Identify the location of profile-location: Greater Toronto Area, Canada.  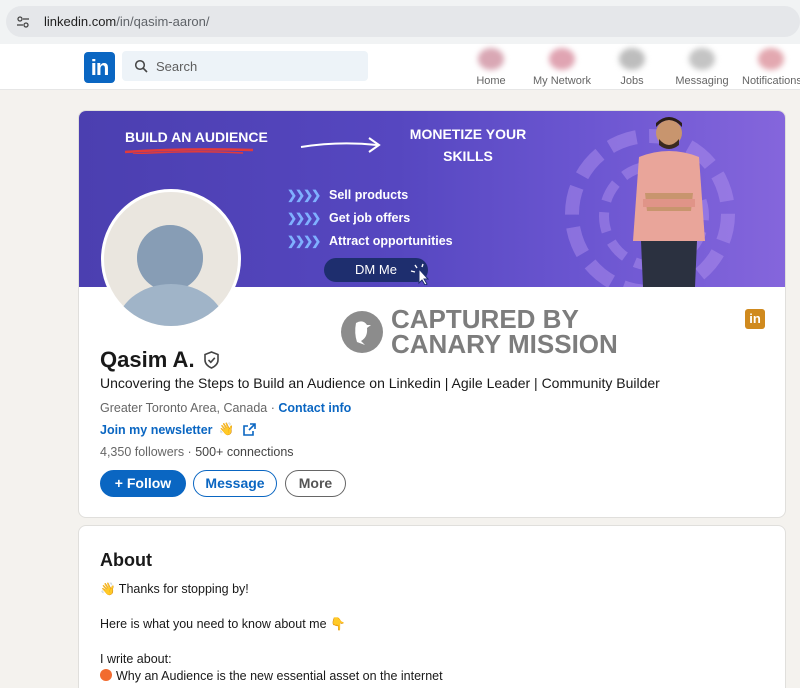
(184, 408).